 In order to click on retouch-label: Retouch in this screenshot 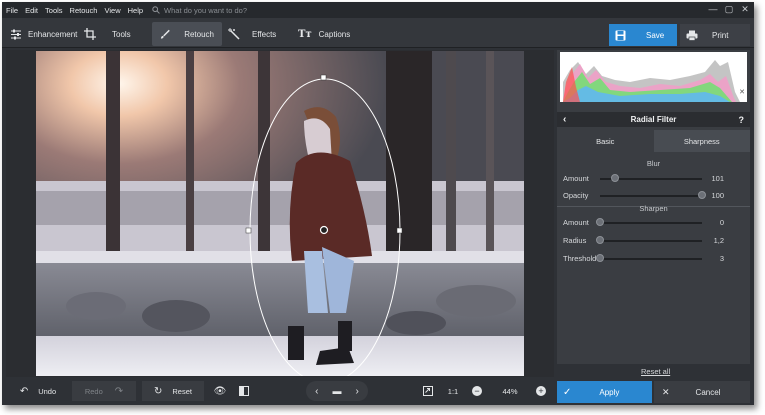, I will do `click(199, 34)`.